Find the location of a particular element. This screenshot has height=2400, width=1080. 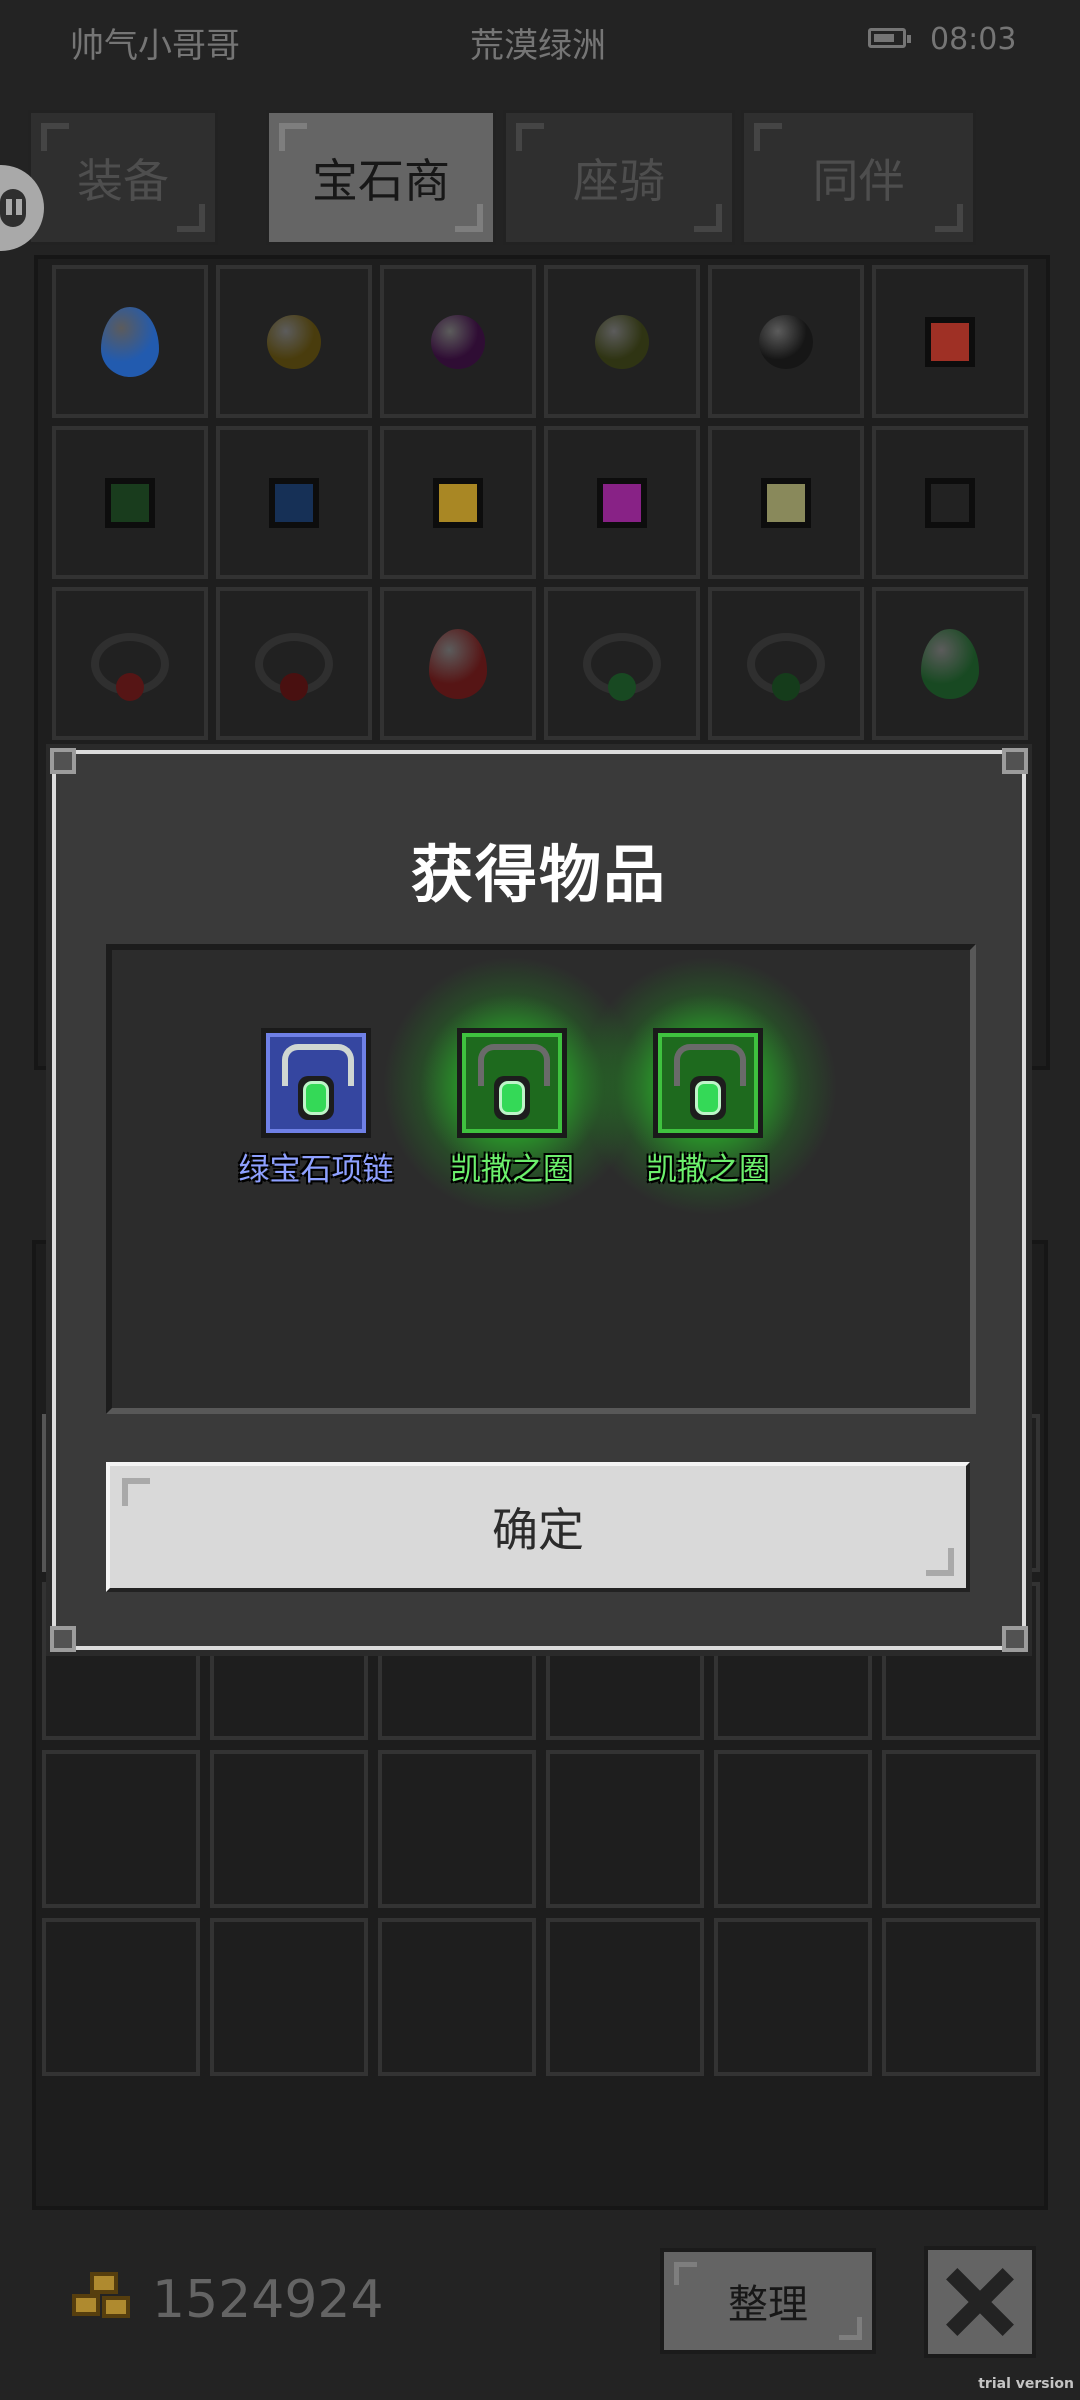

dialog-title: 获得物品 is located at coordinates (538, 874).